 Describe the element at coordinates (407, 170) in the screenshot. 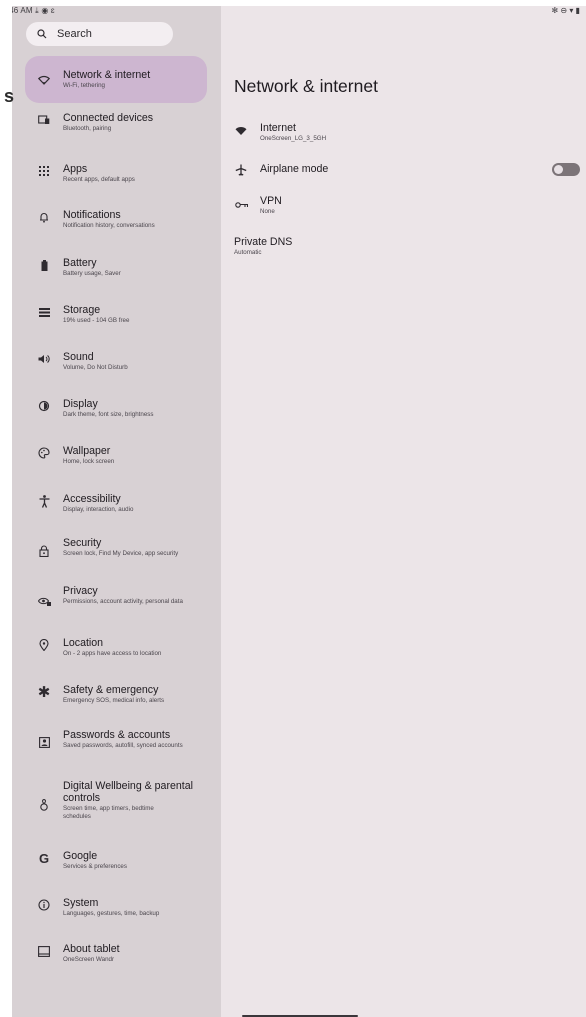

I see `airplane-mode-row: Airplane mode` at that location.